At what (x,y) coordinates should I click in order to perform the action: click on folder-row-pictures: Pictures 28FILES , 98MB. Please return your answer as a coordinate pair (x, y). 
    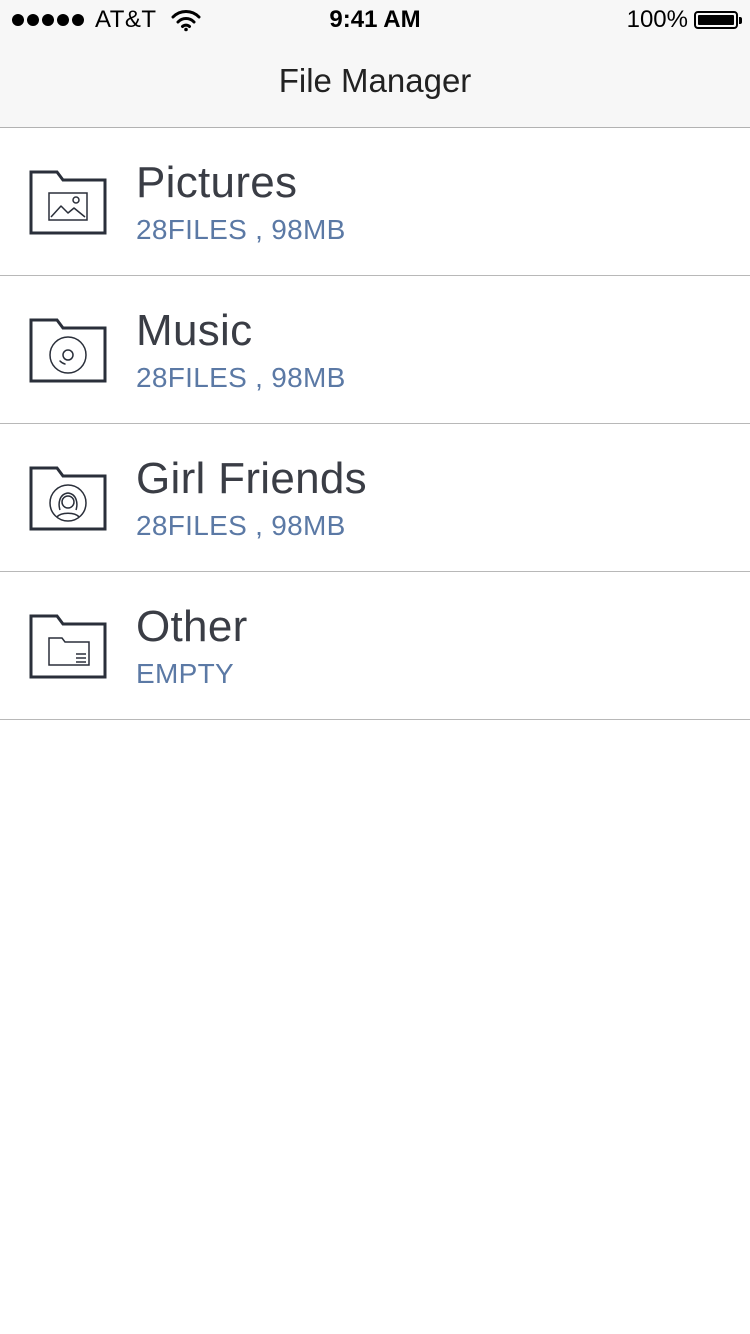
    Looking at the image, I should click on (375, 202).